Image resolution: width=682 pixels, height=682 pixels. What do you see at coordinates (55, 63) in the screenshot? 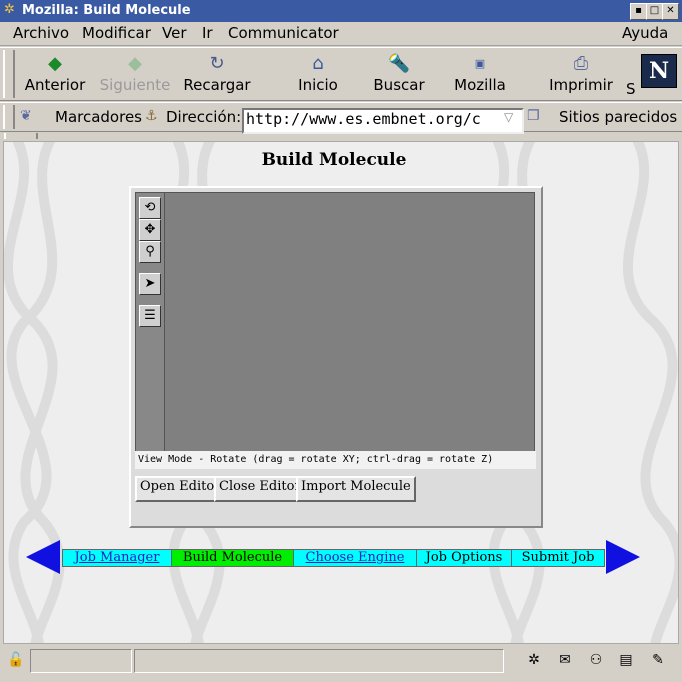
I see `back-arrow-icon: ◆` at bounding box center [55, 63].